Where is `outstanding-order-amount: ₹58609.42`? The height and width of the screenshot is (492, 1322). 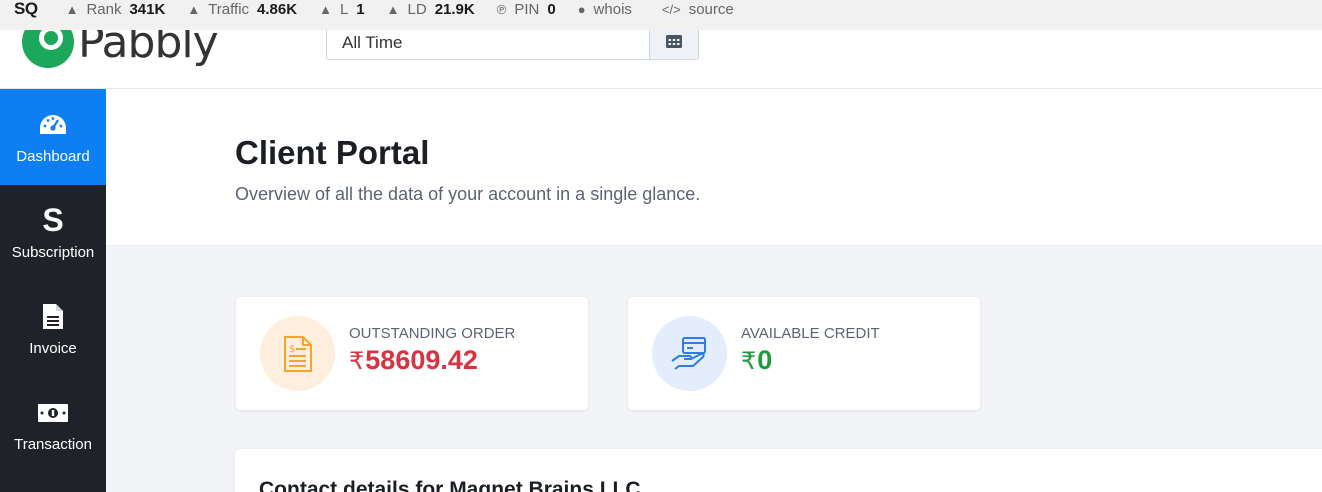
outstanding-order-amount: ₹58609.42 is located at coordinates (413, 360).